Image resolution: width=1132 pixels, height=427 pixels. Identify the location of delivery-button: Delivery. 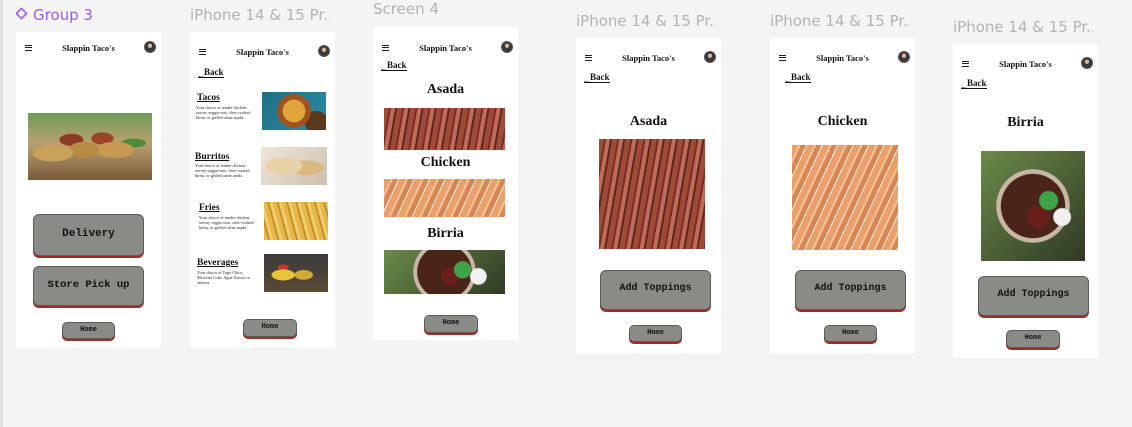
(88, 235).